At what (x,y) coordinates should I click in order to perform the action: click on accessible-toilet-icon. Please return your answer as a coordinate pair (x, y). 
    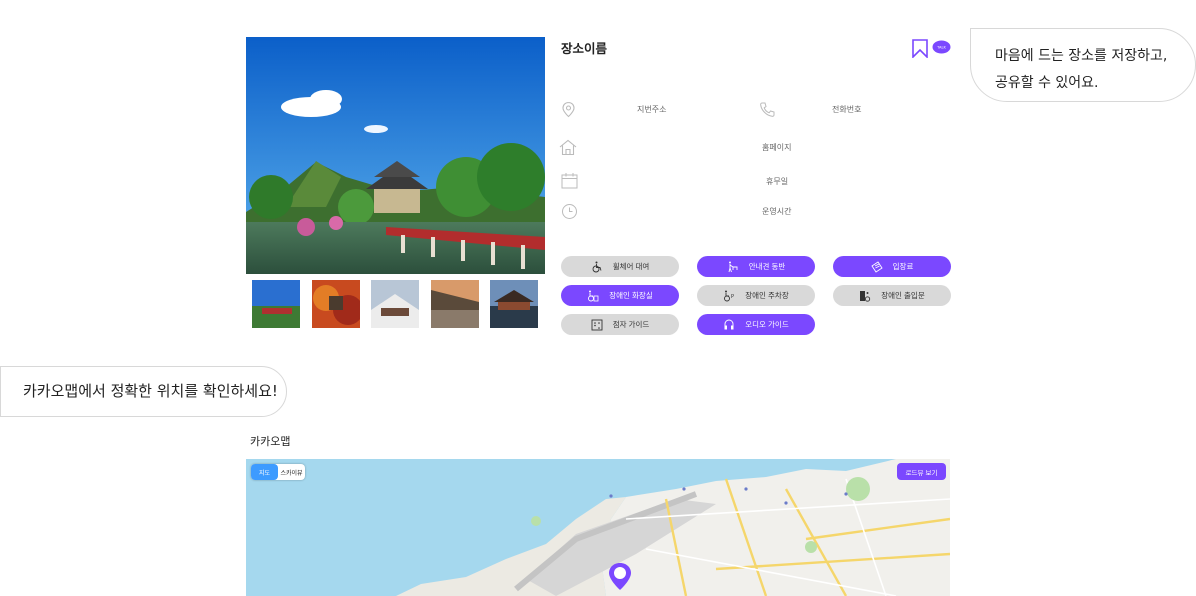
    Looking at the image, I should click on (593, 296).